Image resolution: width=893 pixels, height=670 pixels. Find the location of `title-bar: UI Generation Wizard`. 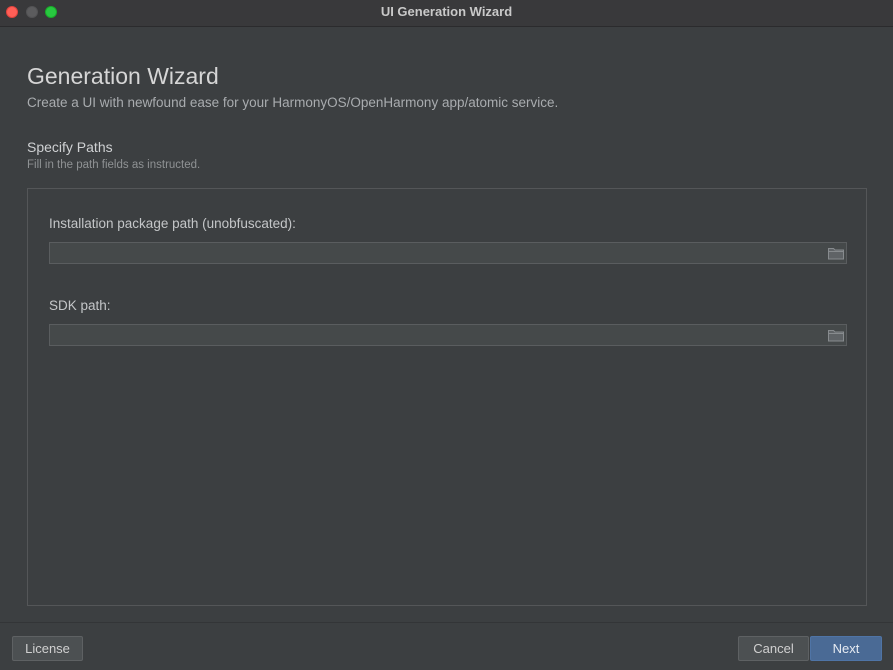

title-bar: UI Generation Wizard is located at coordinates (446, 13).